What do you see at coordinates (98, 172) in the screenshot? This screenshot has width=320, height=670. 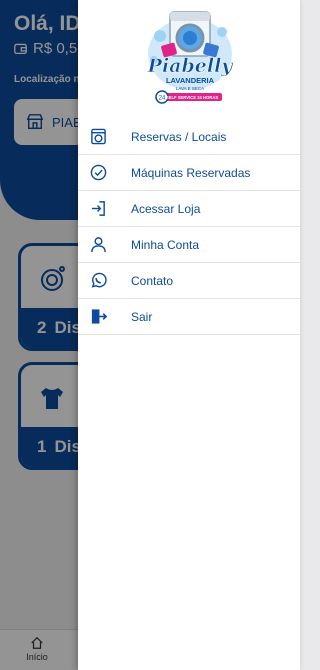 I see `check-circle-icon` at bounding box center [98, 172].